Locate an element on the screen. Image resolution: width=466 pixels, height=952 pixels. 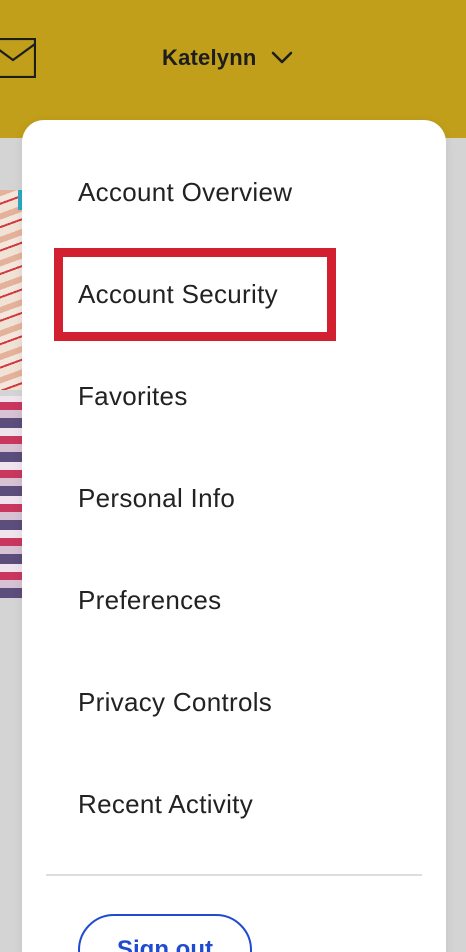
user-menu-toggle: Katelynn is located at coordinates (227, 58).